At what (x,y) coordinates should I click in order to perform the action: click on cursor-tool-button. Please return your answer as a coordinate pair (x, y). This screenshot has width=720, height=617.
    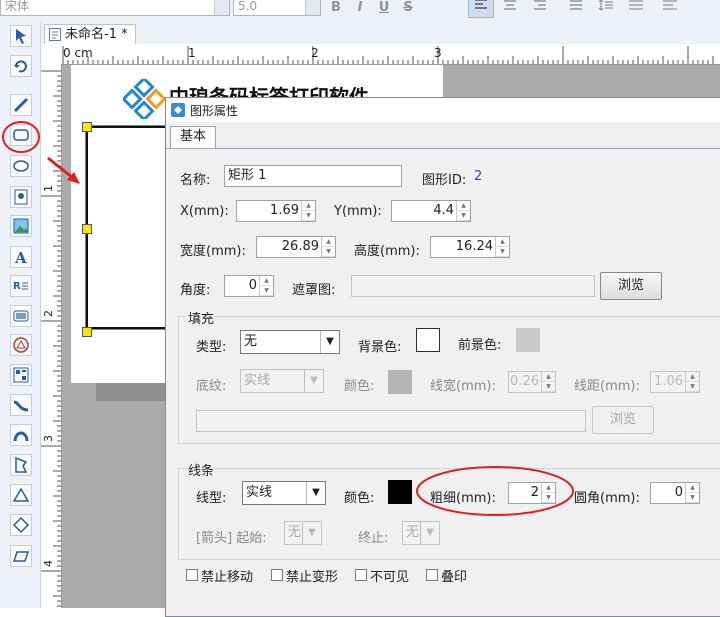
    Looking at the image, I should click on (21, 36).